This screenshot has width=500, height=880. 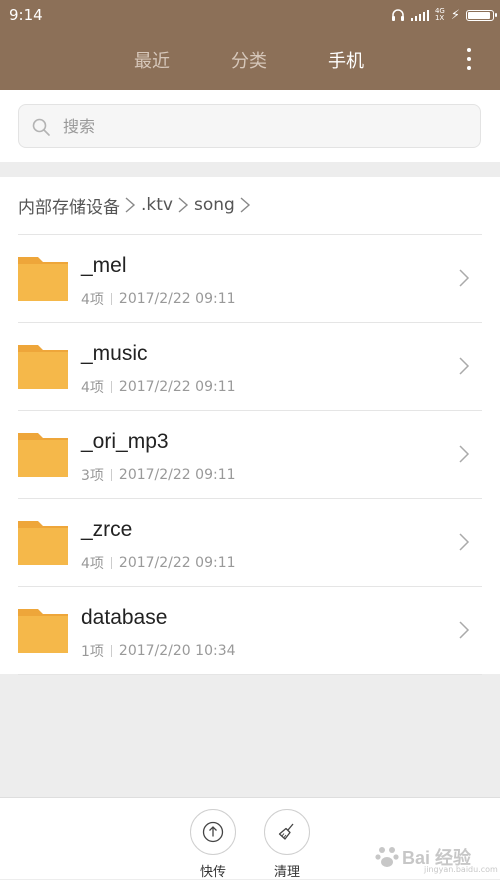 I want to click on item-count: 1项, so click(x=92, y=652).